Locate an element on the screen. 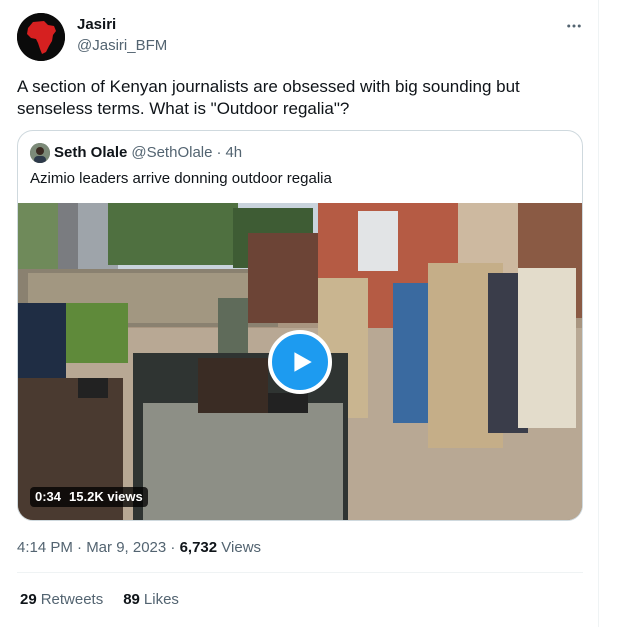 The height and width of the screenshot is (627, 627). quoted-tweet-header: Seth Olale @SethOlale · 4h is located at coordinates (136, 153).